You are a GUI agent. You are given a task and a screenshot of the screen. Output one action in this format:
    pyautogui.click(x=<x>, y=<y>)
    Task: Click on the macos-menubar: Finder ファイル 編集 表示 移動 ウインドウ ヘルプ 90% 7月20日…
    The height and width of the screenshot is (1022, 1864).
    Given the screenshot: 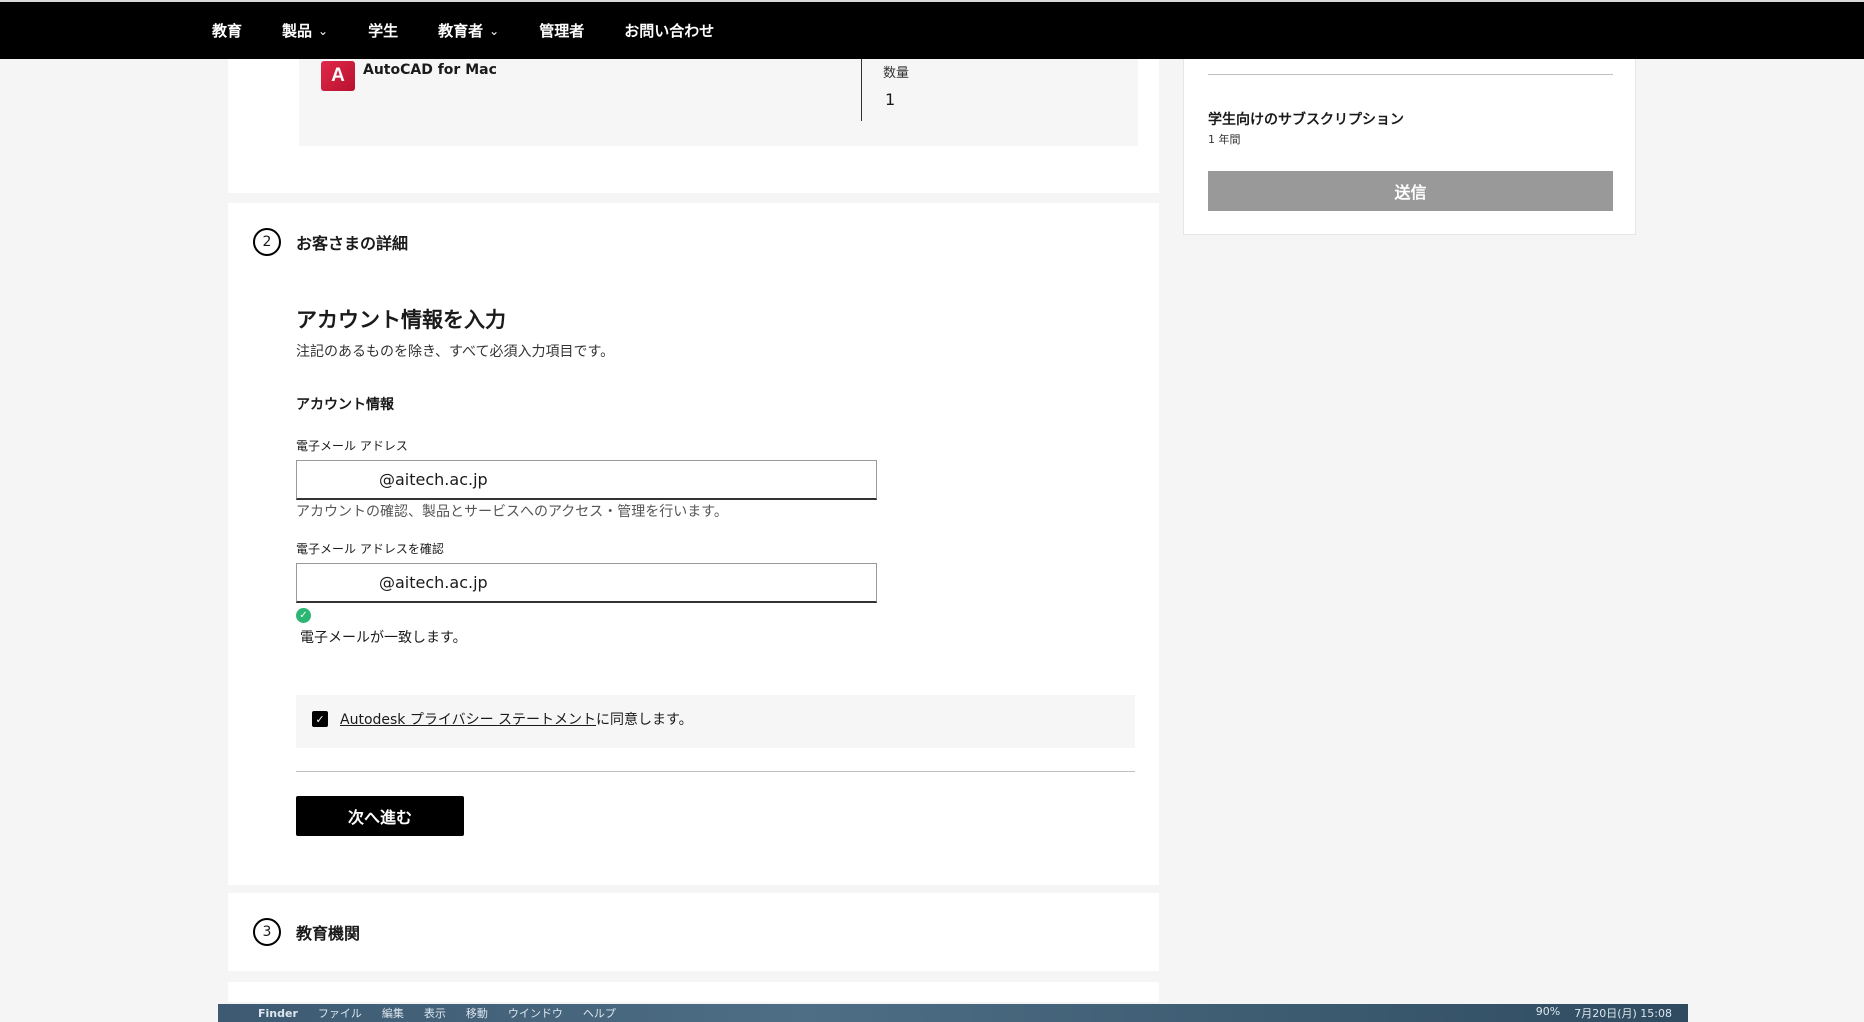 What is the action you would take?
    pyautogui.click(x=953, y=1013)
    